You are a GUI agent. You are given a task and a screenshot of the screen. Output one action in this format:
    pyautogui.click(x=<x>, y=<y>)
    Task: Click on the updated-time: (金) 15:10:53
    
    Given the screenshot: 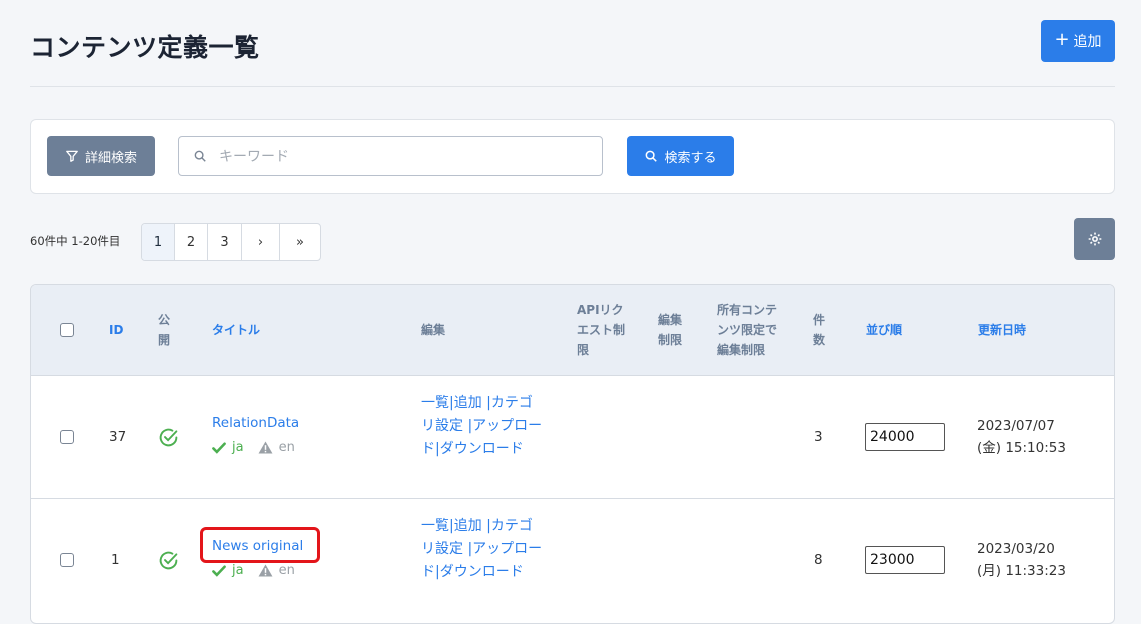 What is the action you would take?
    pyautogui.click(x=1021, y=448)
    